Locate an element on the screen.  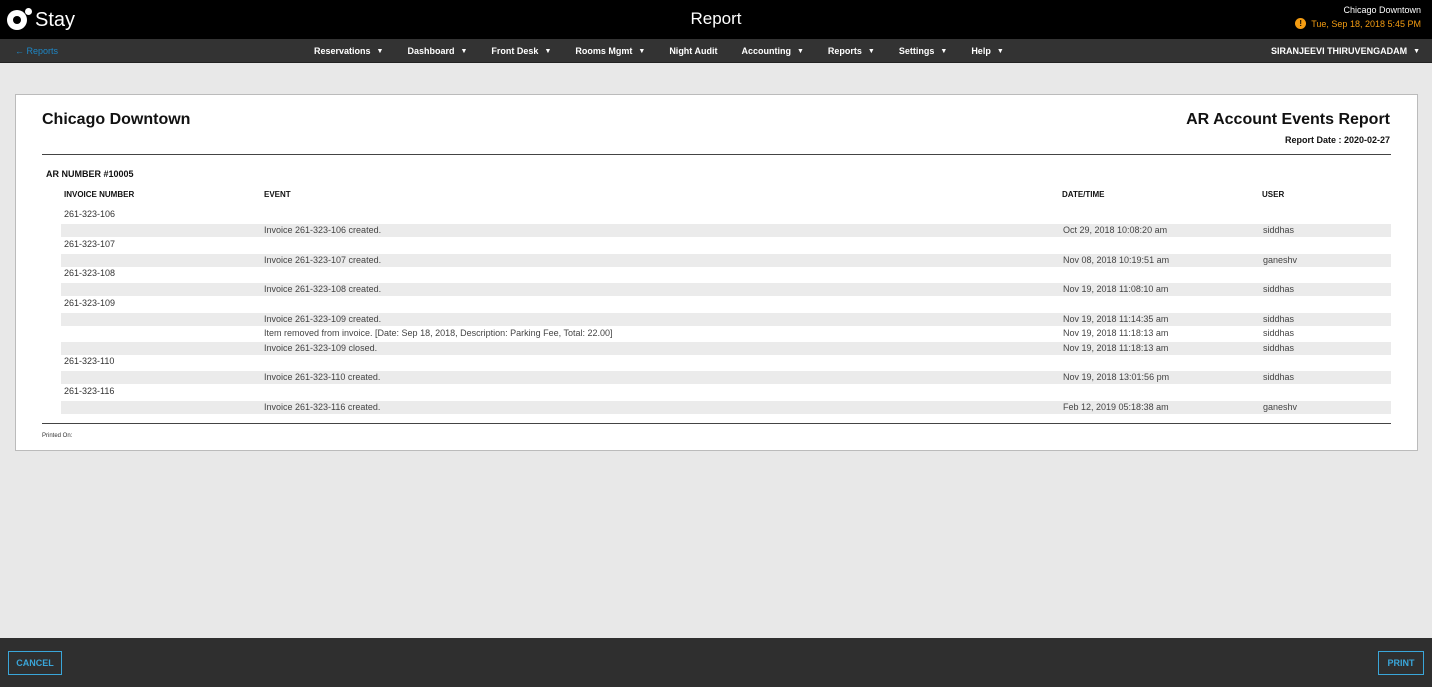
report-date: Report Date : 2020-02-27 is located at coordinates (1337, 140).